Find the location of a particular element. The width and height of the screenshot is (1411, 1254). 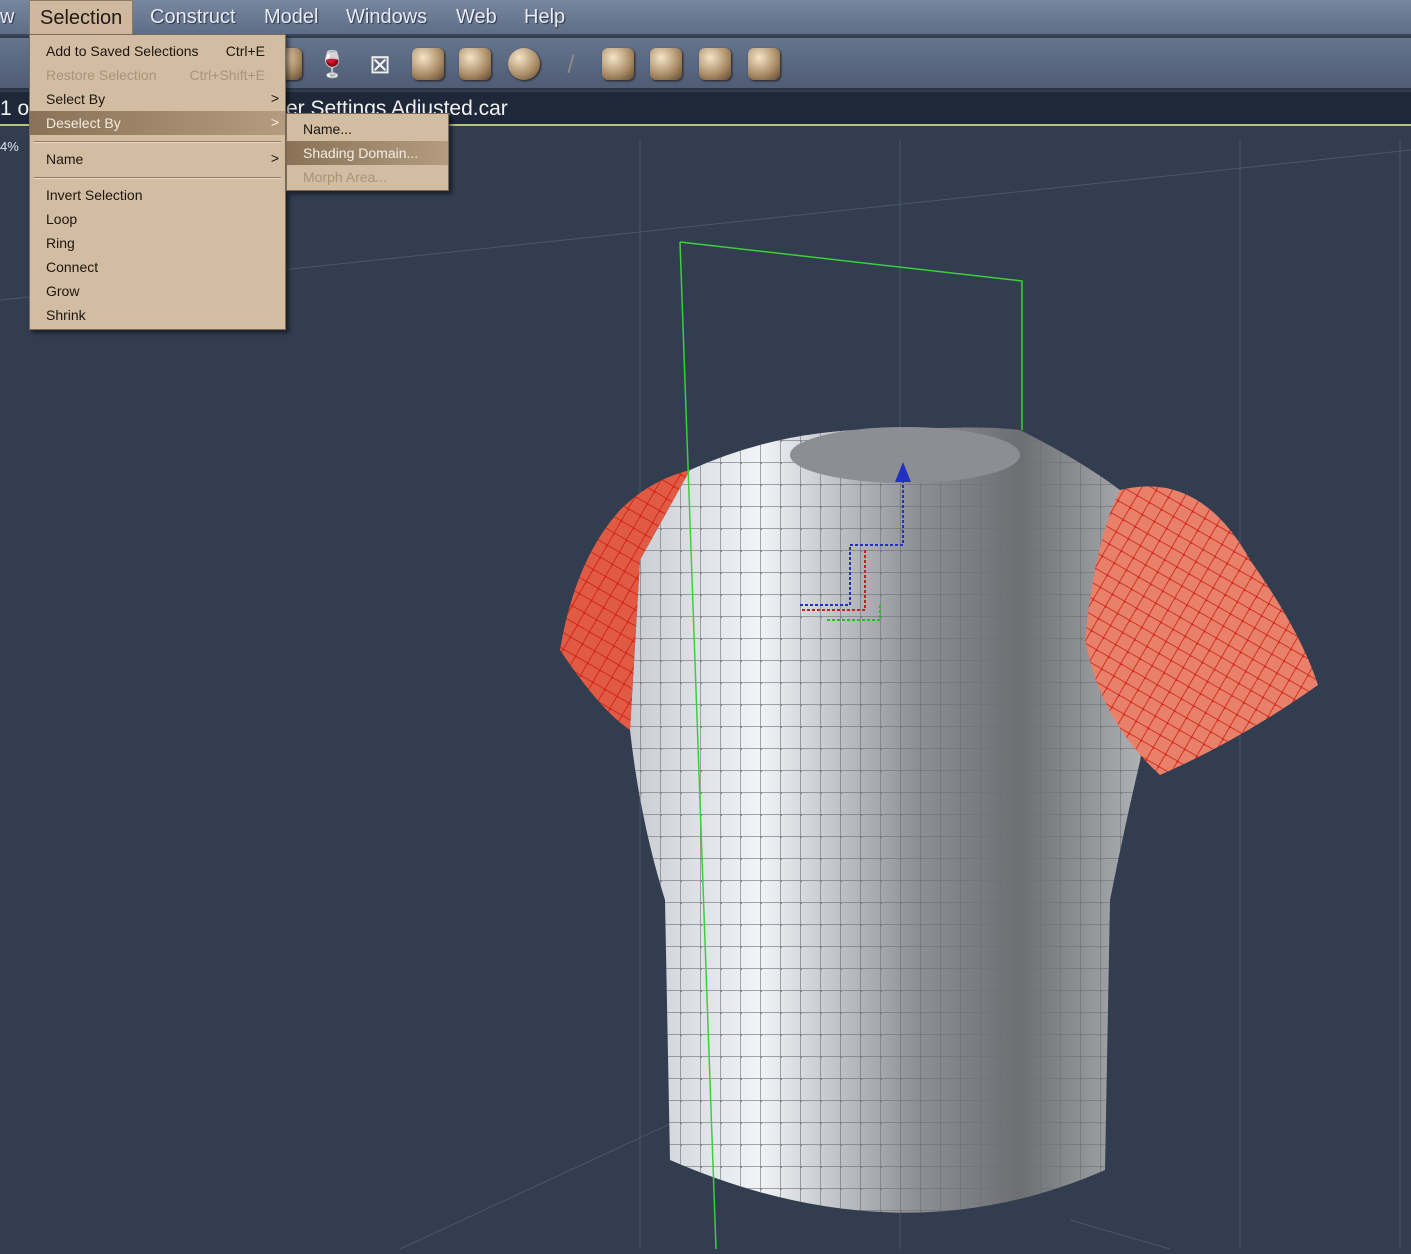

bend-icon is located at coordinates (666, 64).